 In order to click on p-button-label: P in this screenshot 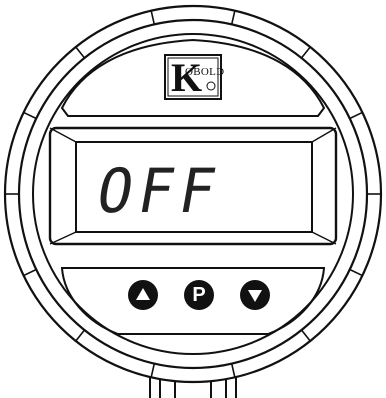, I will do `click(199, 295)`.